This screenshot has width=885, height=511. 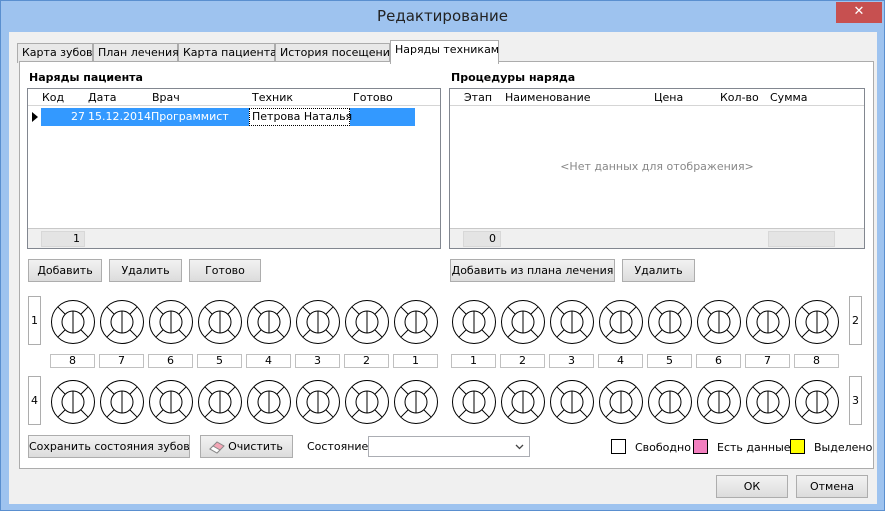 What do you see at coordinates (65, 270) in the screenshot?
I see `add-order-button: Добавить` at bounding box center [65, 270].